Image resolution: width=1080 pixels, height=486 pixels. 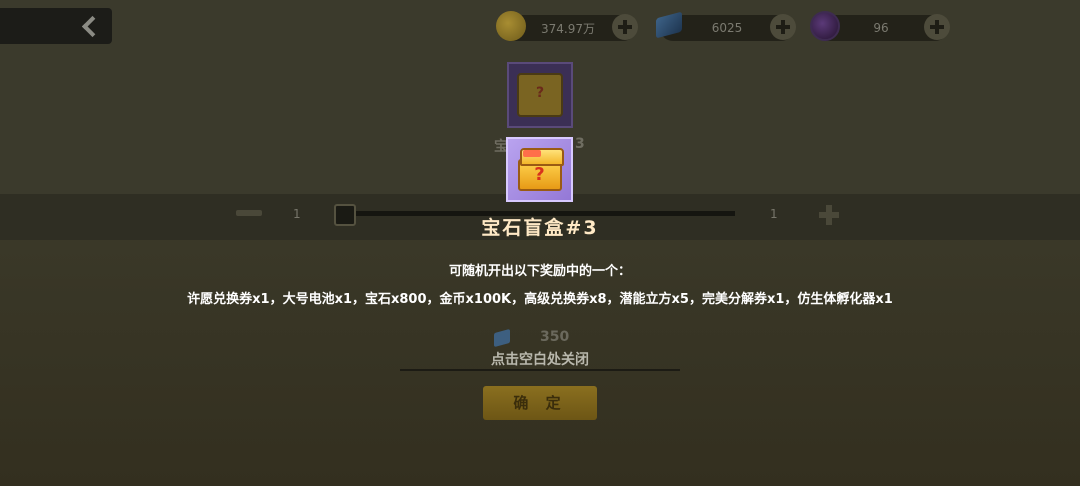 I want to click on purple-orb-icon, so click(x=825, y=26).